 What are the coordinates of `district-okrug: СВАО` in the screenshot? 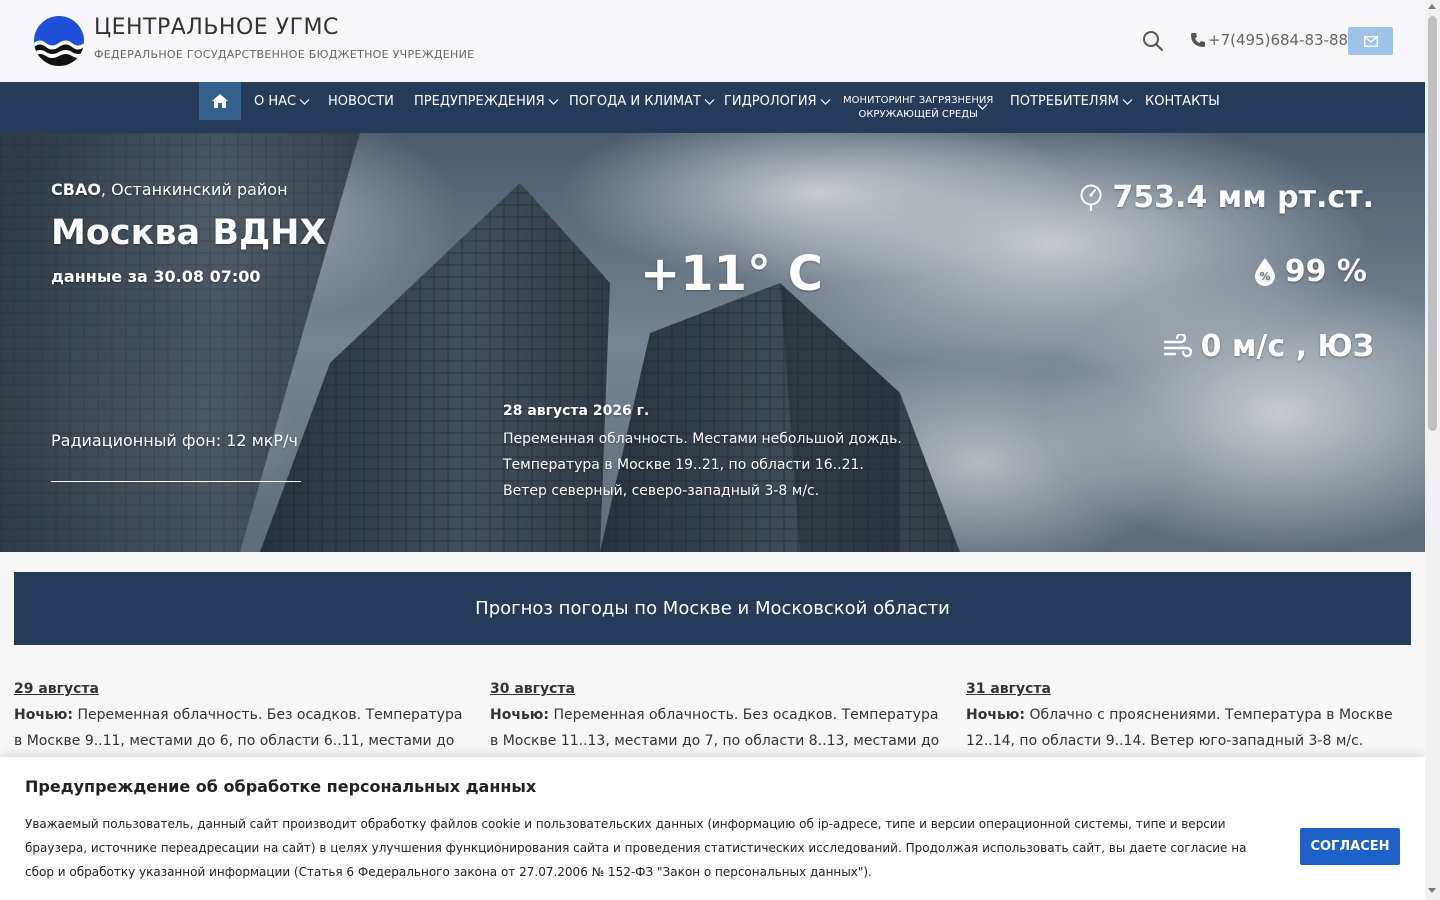 It's located at (76, 189).